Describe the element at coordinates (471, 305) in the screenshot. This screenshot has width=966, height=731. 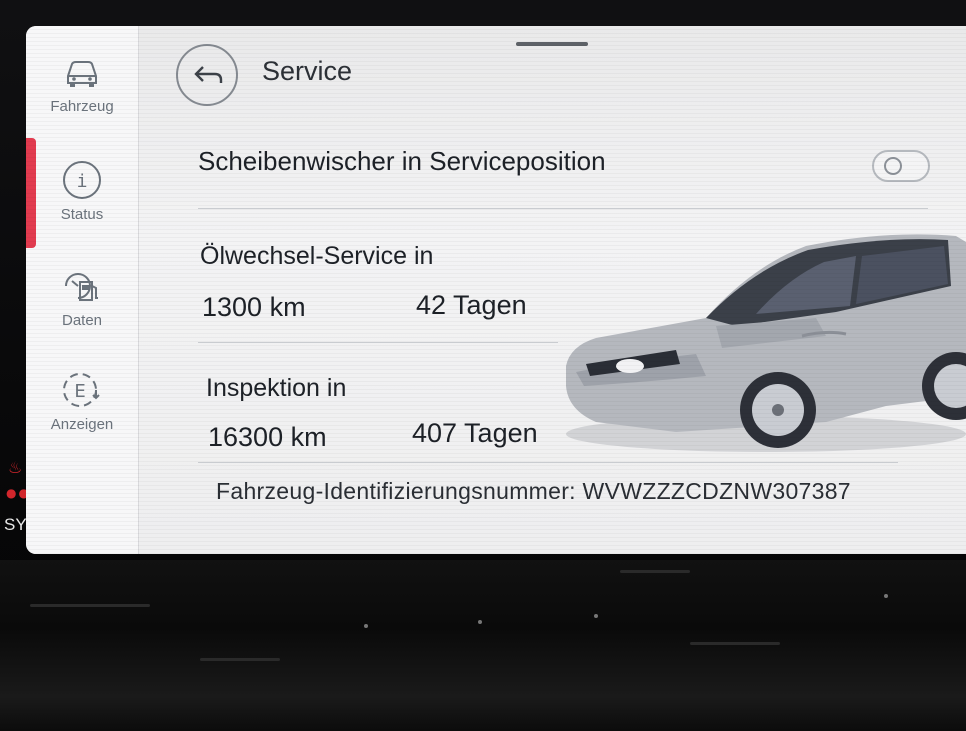
I see `oil-service-days: 42 Tagen` at that location.